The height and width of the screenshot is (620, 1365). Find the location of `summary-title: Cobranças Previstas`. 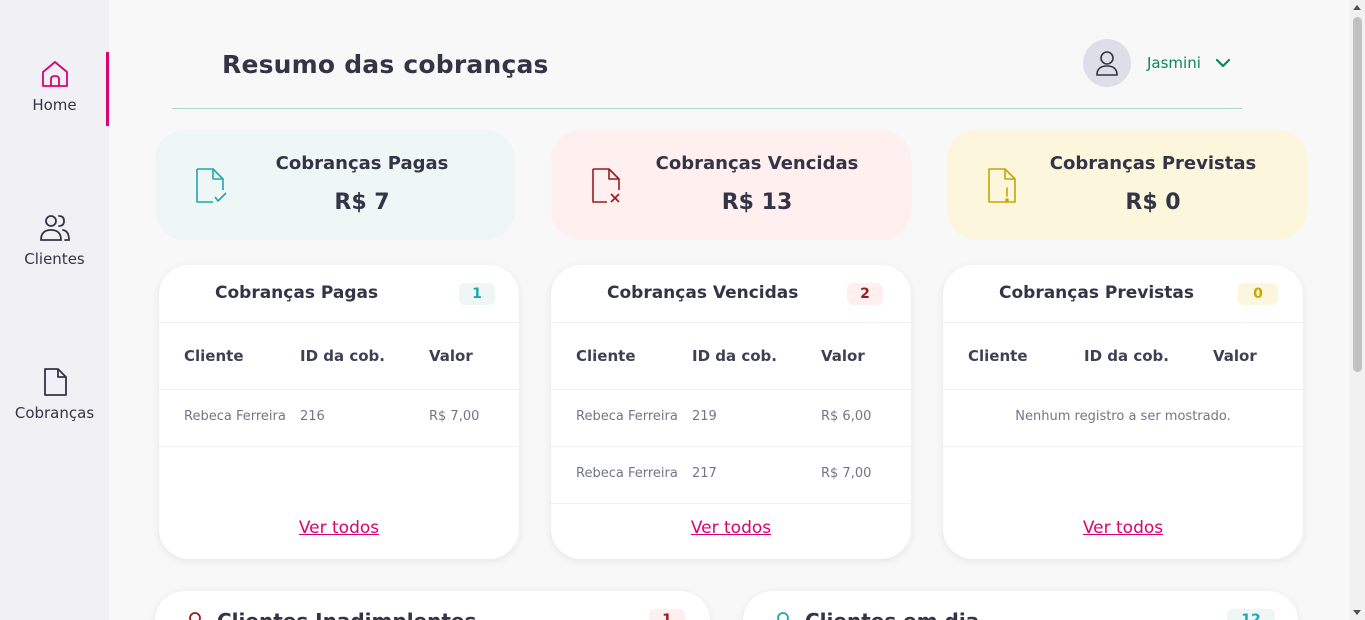

summary-title: Cobranças Previstas is located at coordinates (1153, 163).